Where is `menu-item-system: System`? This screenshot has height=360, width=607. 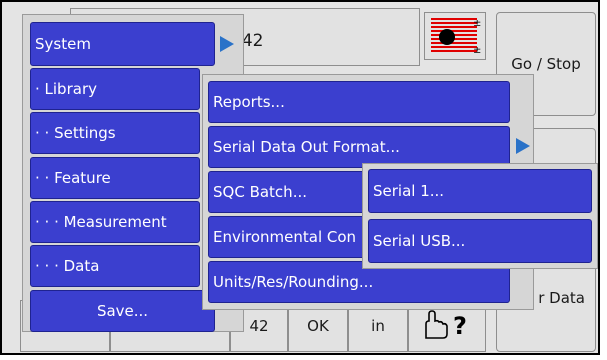
menu-item-system: System is located at coordinates (122, 44).